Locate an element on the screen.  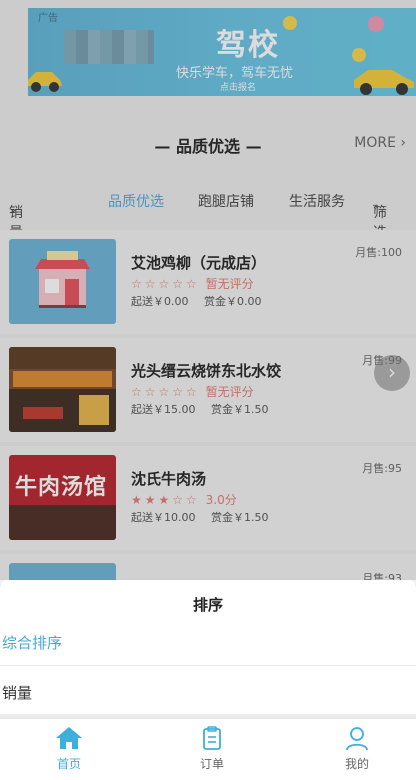
user-icon is located at coordinates (357, 739).